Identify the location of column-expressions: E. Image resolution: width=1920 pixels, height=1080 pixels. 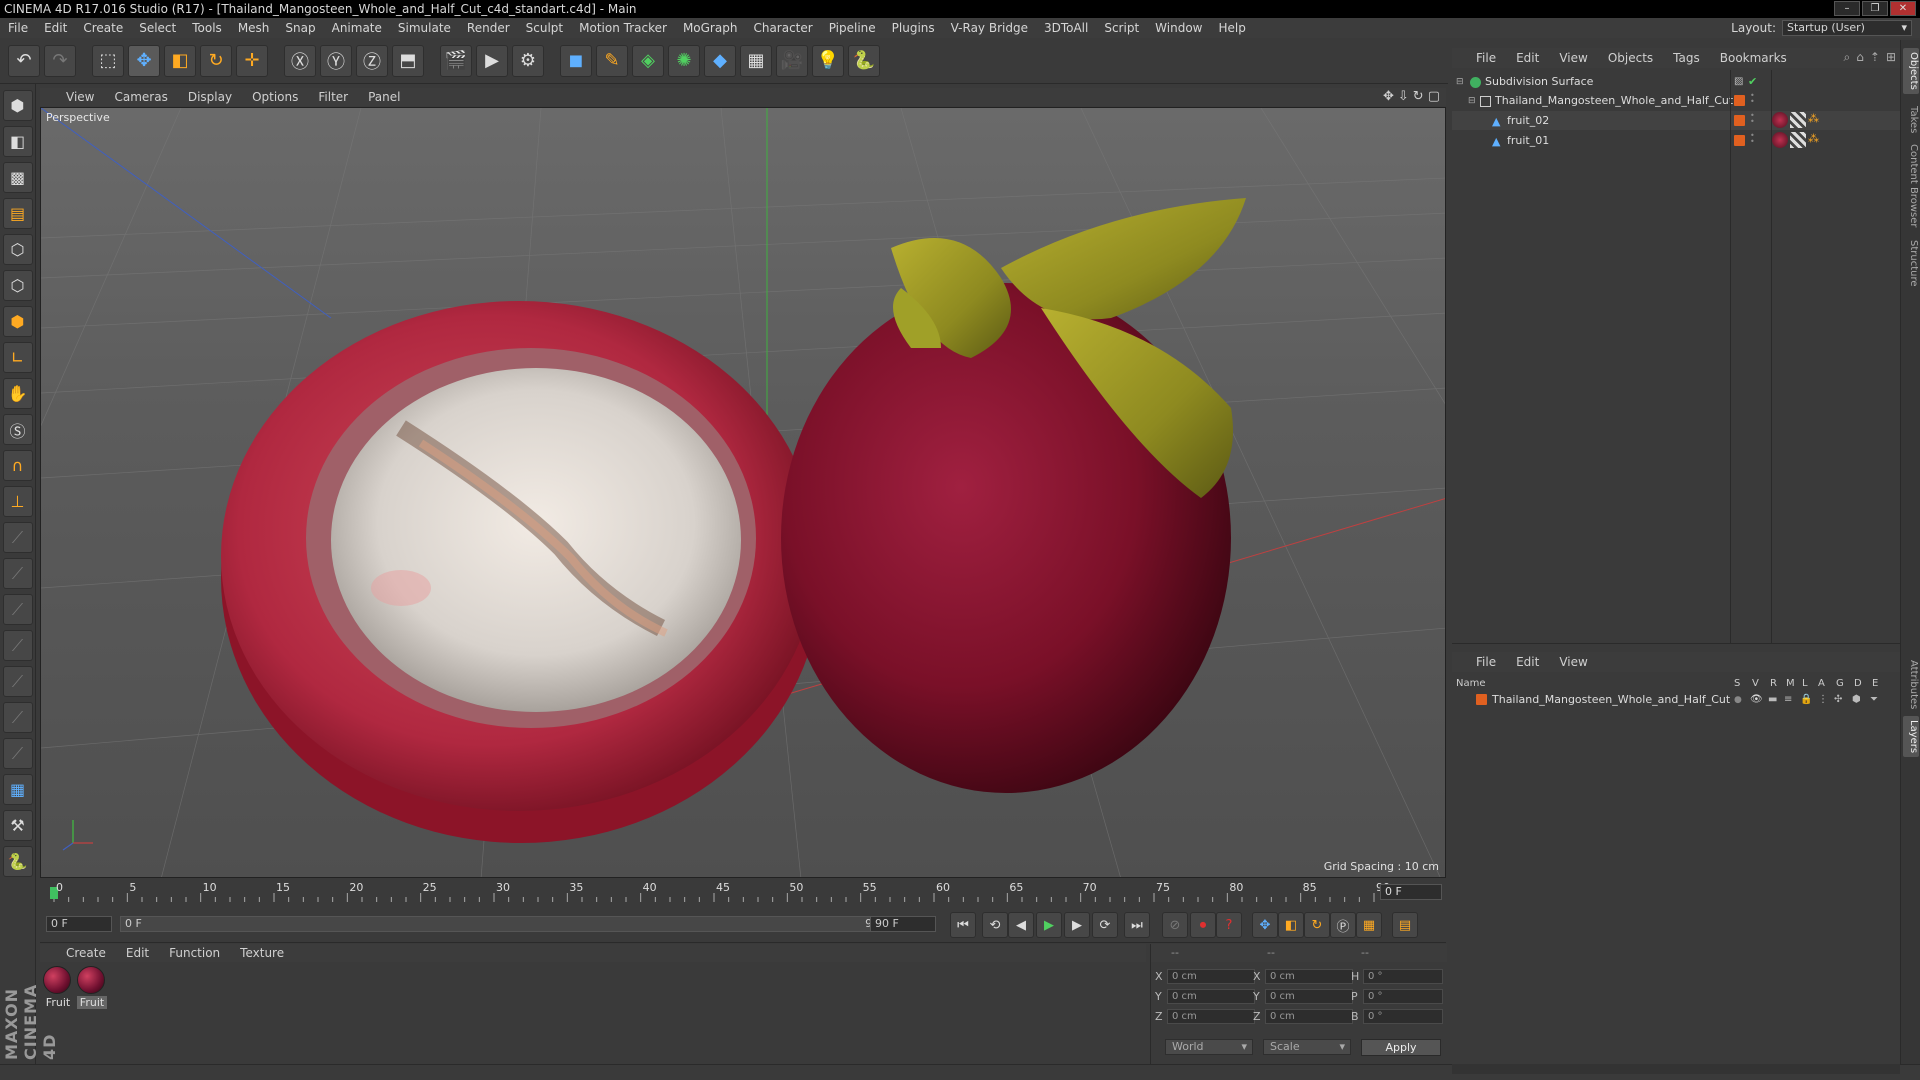
(1875, 683).